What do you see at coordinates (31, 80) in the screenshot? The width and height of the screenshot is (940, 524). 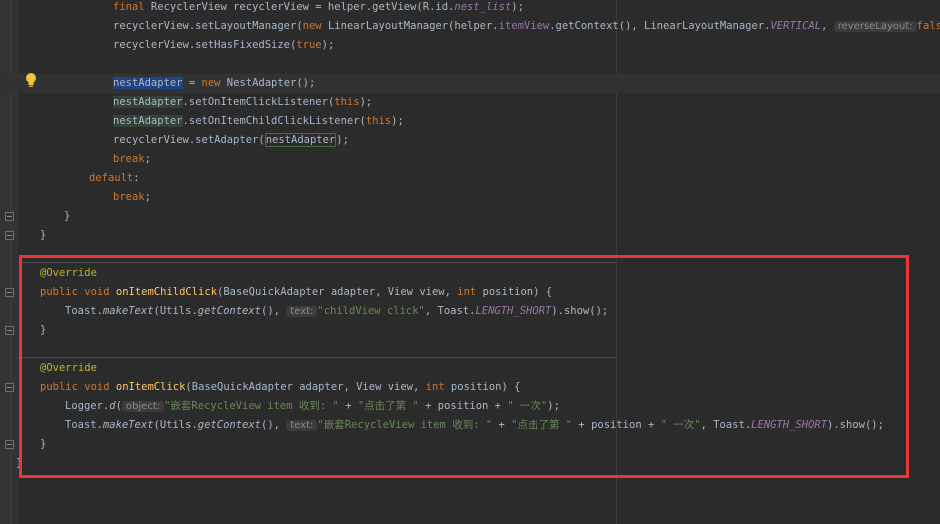 I see `lightbulb-icon` at bounding box center [31, 80].